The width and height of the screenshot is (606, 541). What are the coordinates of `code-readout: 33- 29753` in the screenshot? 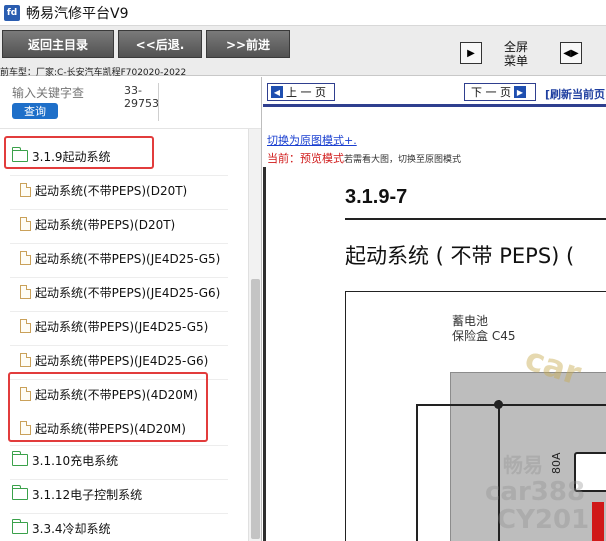 It's located at (141, 97).